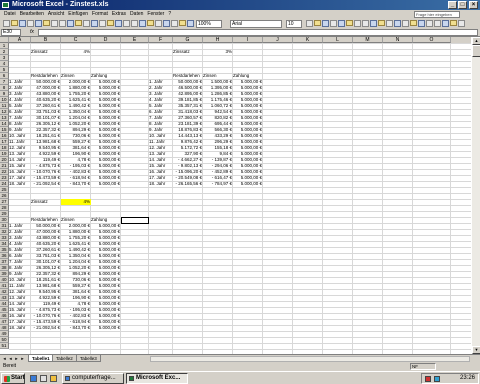 The height and width of the screenshot is (384, 480). Describe the element at coordinates (209, 24) in the screenshot. I see `zoom-select: 100%` at that location.